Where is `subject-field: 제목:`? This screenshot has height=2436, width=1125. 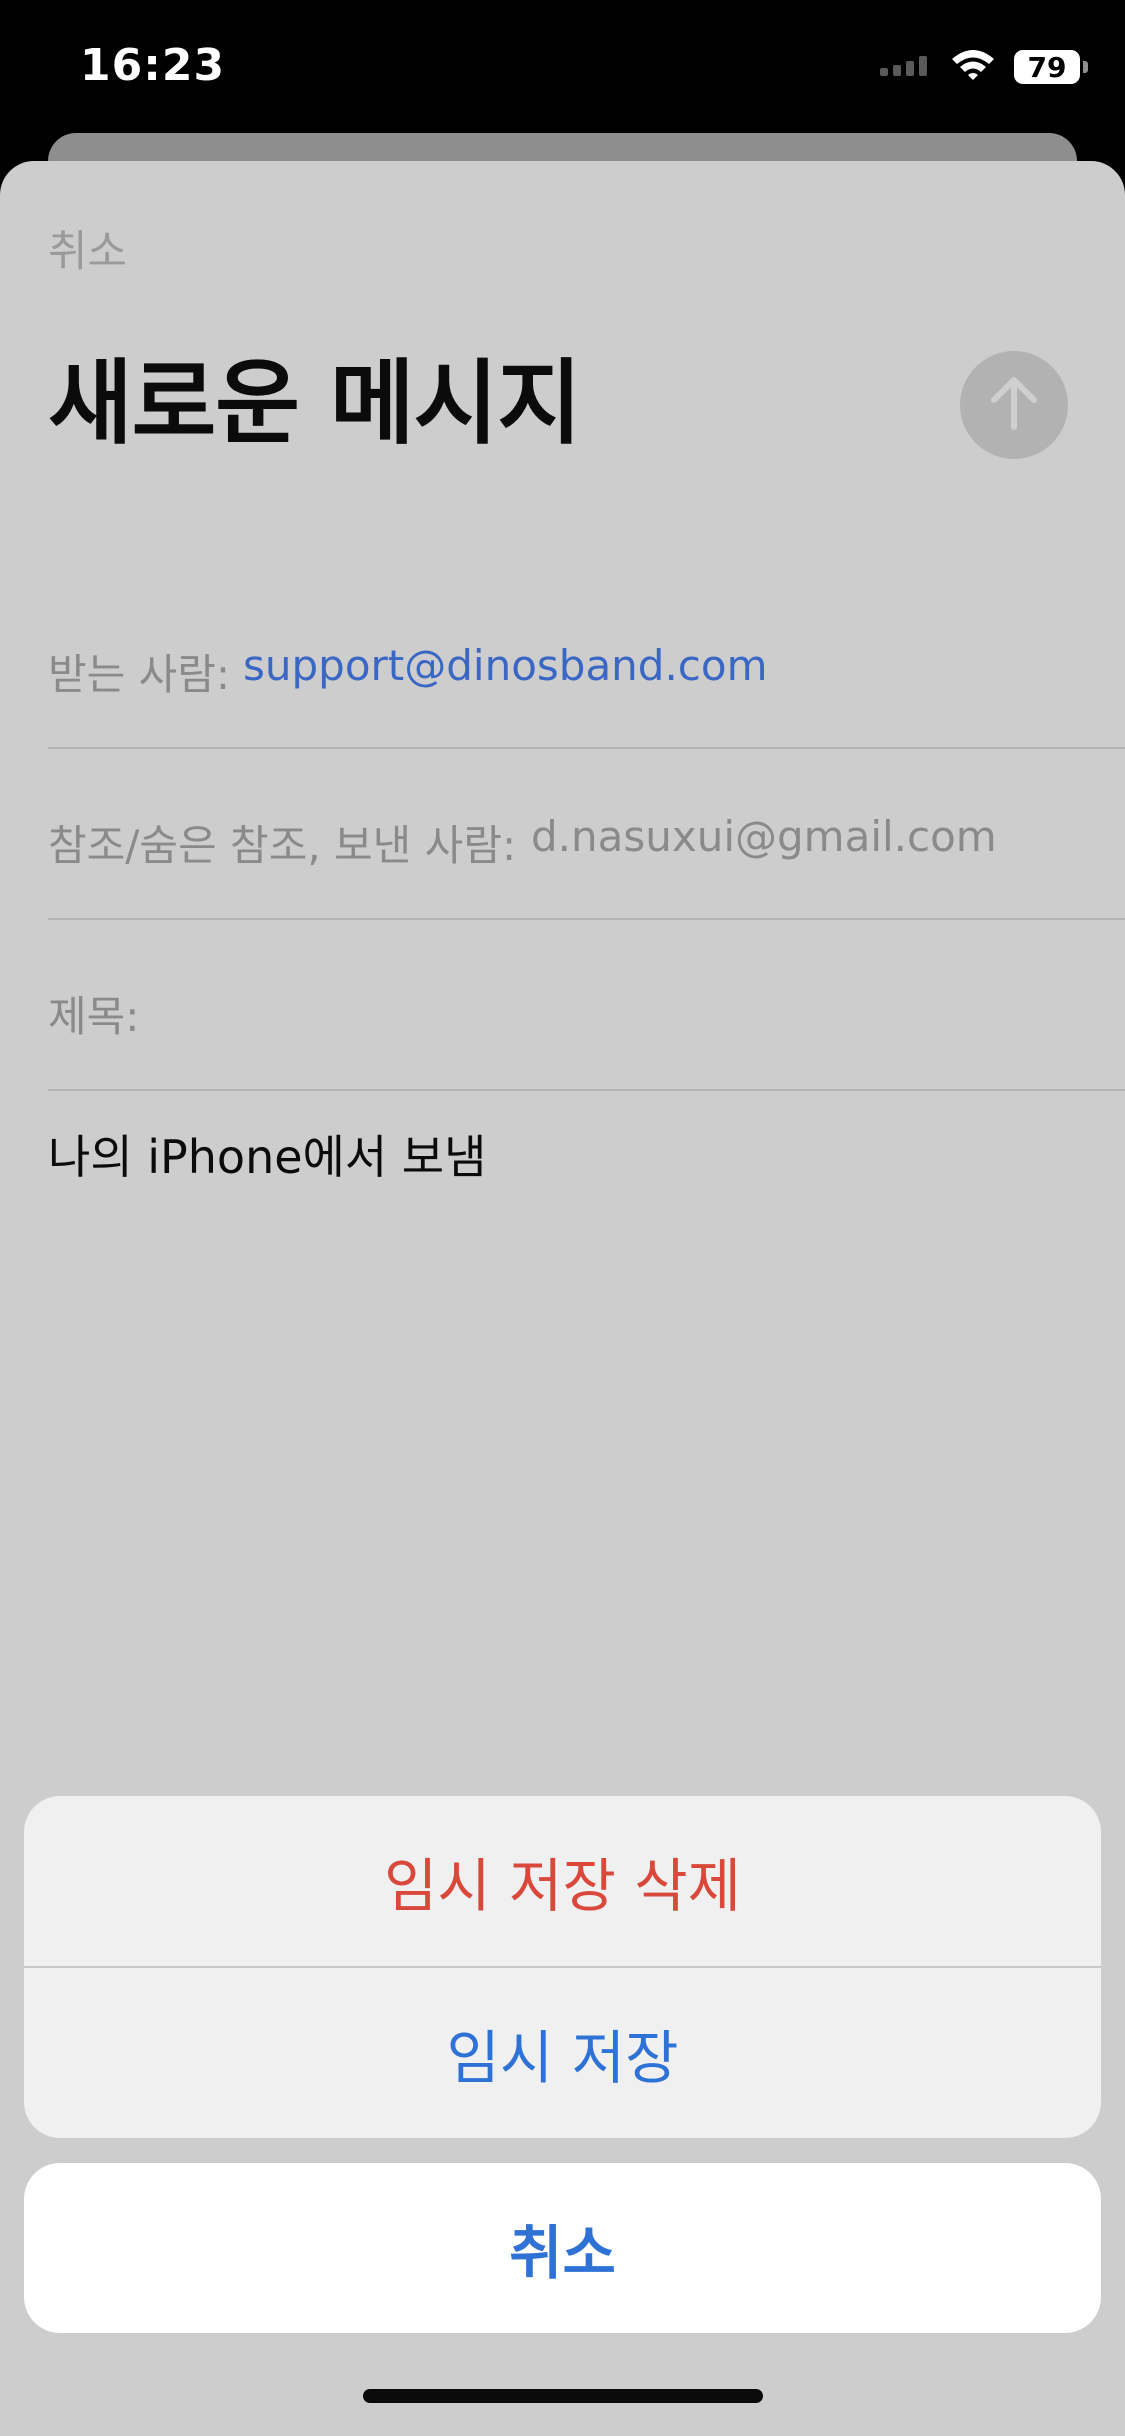
subject-field: 제목: is located at coordinates (586, 1006).